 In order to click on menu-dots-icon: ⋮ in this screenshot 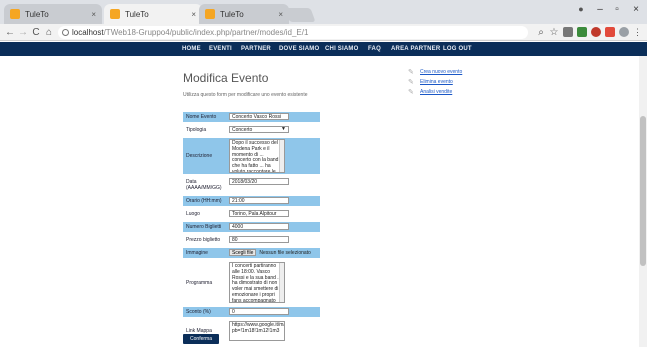, I will do `click(637, 32)`.